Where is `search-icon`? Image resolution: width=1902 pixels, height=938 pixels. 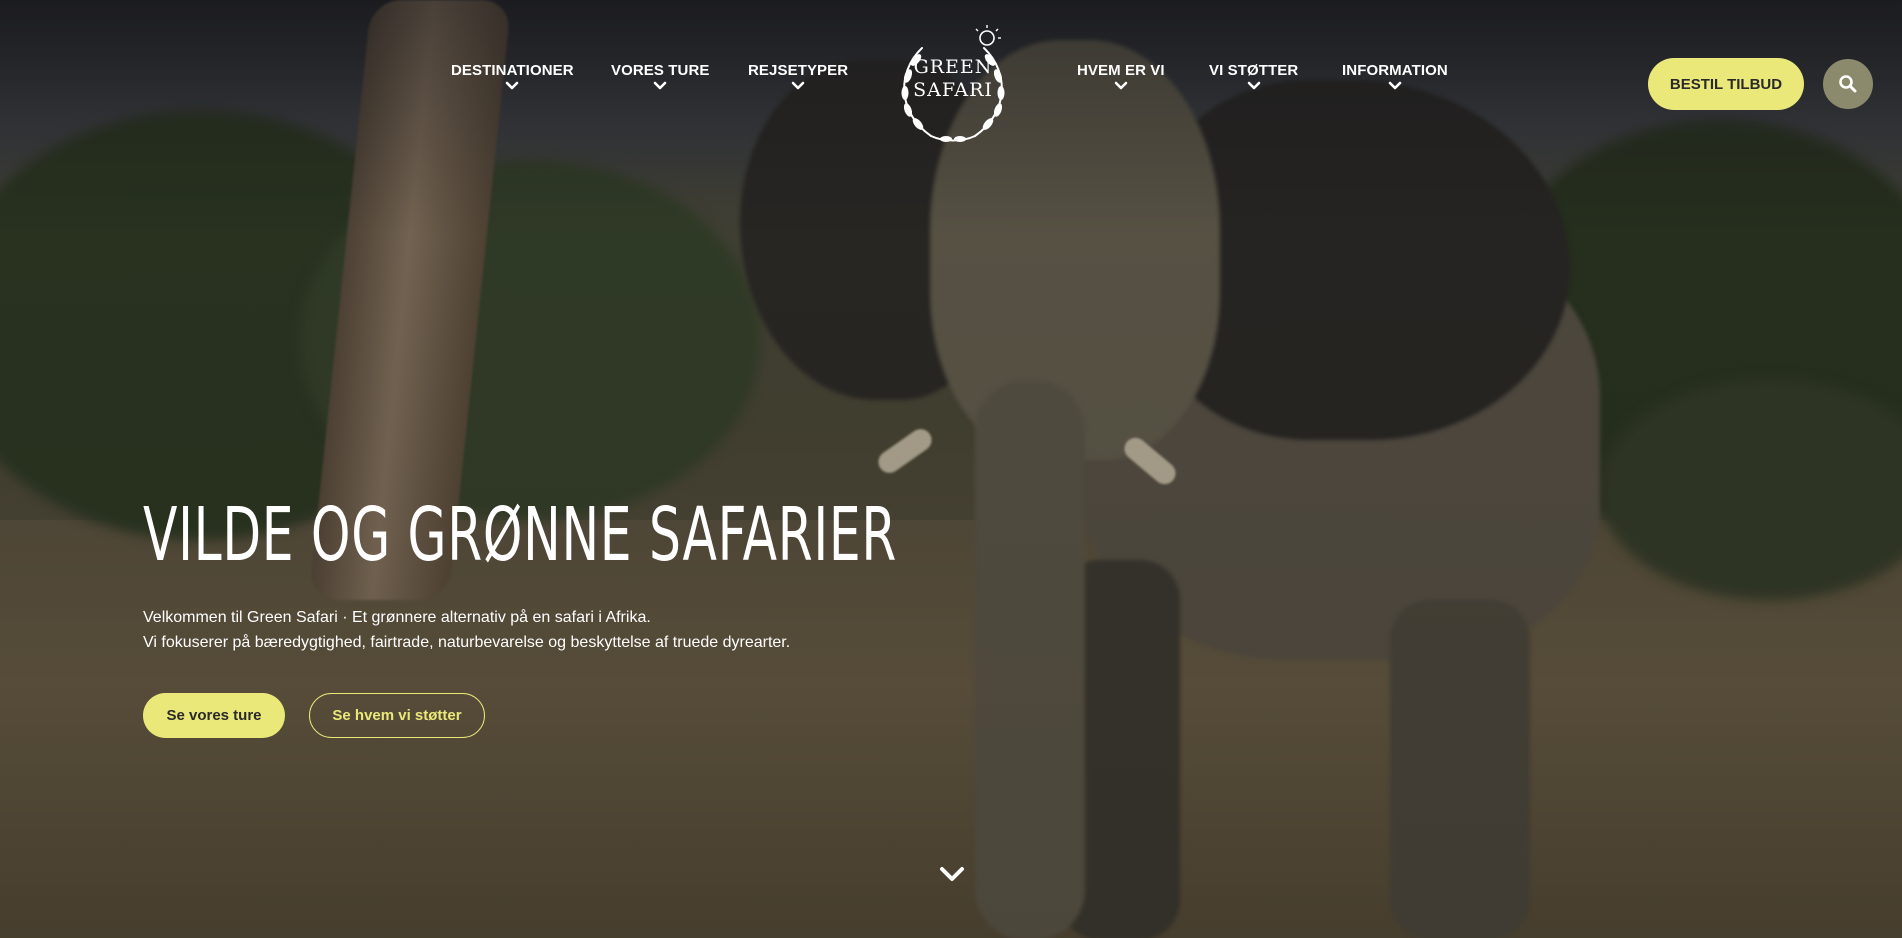
search-icon is located at coordinates (1848, 84).